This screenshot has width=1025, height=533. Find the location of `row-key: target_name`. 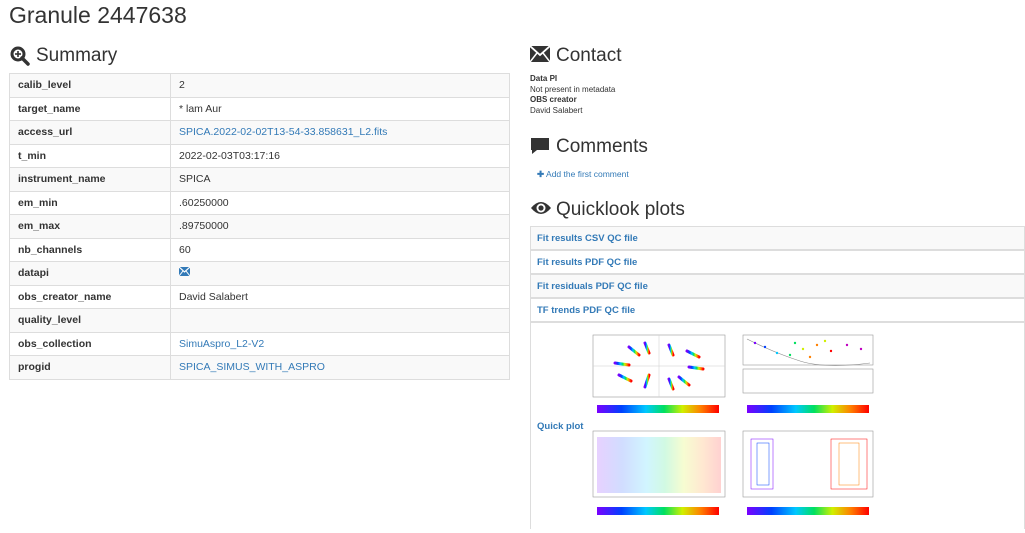

row-key: target_name is located at coordinates (90, 108).